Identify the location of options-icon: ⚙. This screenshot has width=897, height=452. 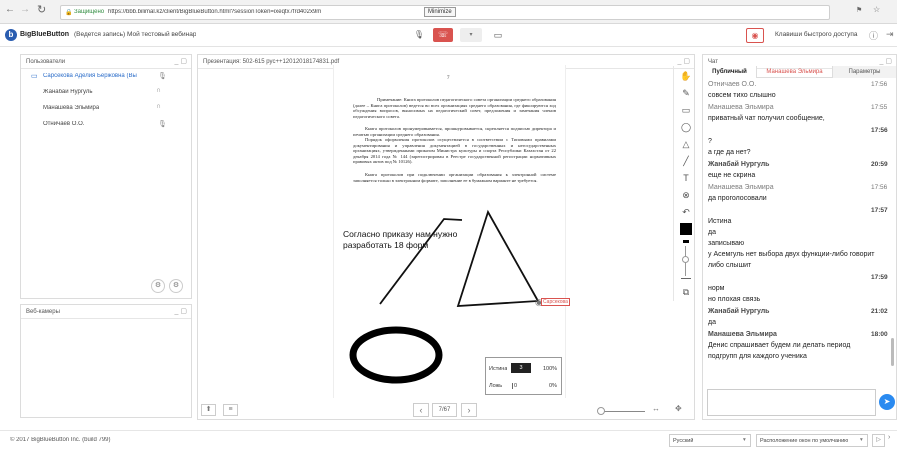
(176, 286).